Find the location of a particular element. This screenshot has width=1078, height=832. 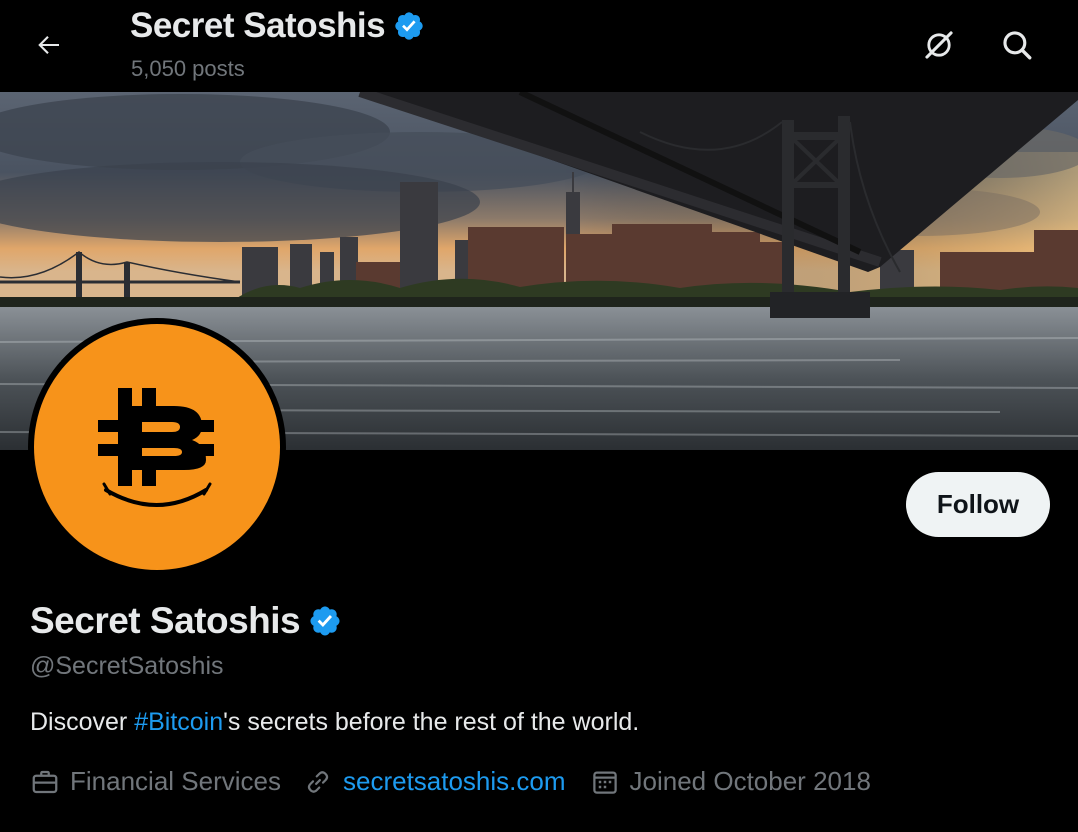

profile-website: secretsatoshis.com is located at coordinates (434, 781).